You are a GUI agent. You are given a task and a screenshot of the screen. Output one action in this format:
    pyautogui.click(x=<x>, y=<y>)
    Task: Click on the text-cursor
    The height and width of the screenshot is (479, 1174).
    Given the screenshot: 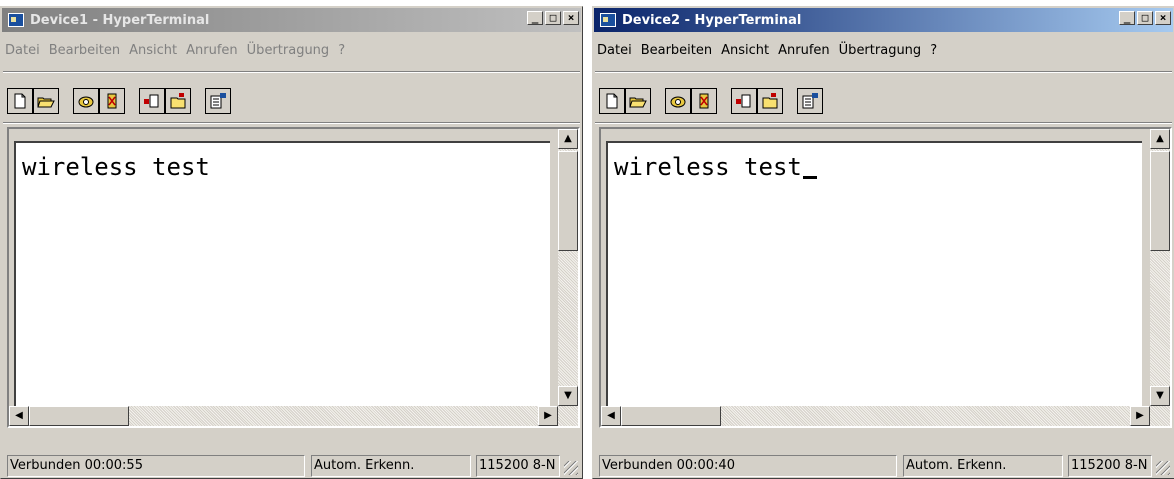 What is the action you would take?
    pyautogui.click(x=809, y=177)
    